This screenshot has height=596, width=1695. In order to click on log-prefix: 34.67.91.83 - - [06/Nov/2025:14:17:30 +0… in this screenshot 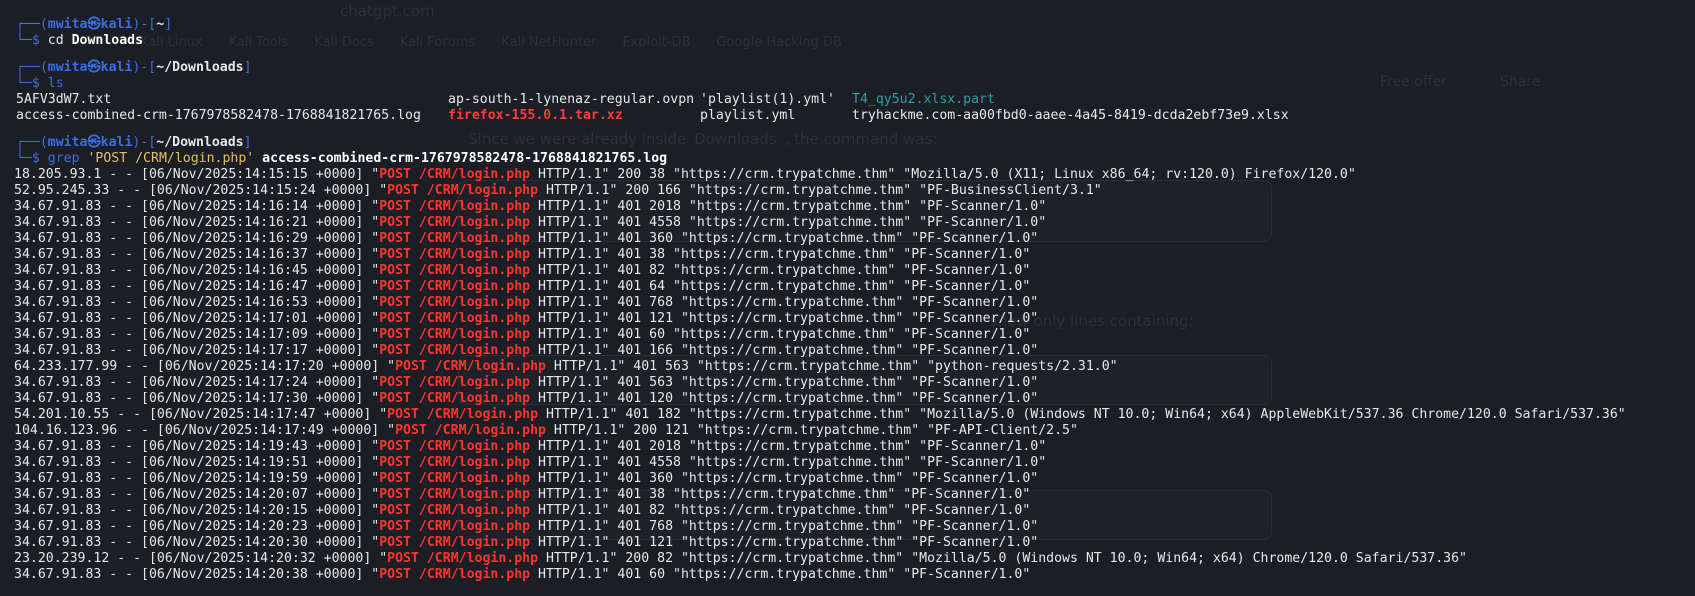, I will do `click(197, 398)`.